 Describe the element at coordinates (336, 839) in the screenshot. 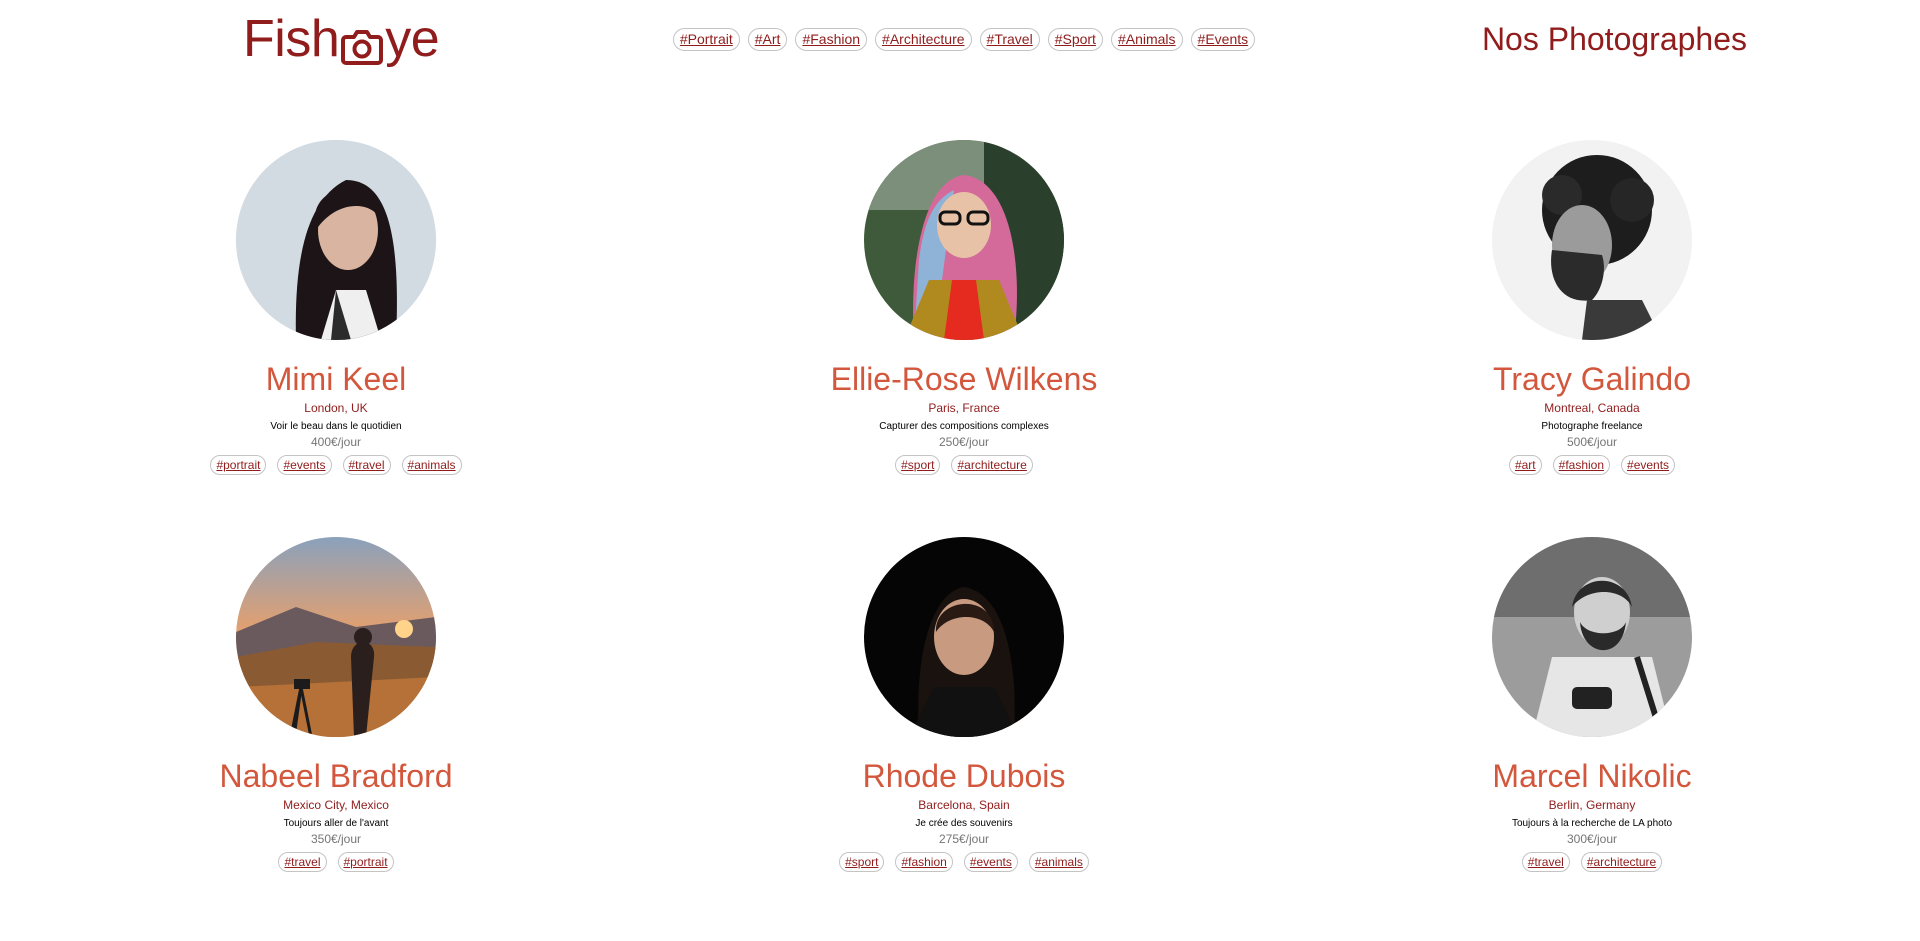

I see `photographer-price: 350€/jour` at that location.